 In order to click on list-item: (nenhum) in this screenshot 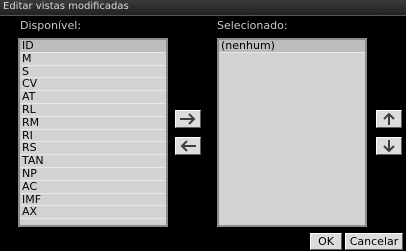, I will do `click(292, 46)`.